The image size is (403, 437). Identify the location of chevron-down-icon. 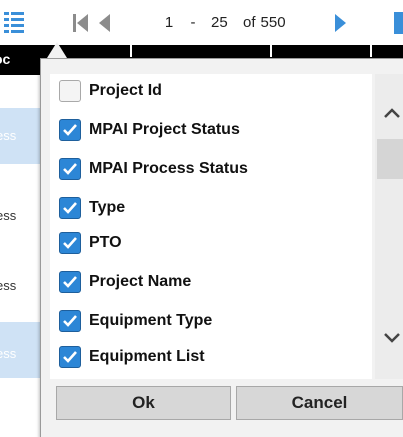
(392, 338).